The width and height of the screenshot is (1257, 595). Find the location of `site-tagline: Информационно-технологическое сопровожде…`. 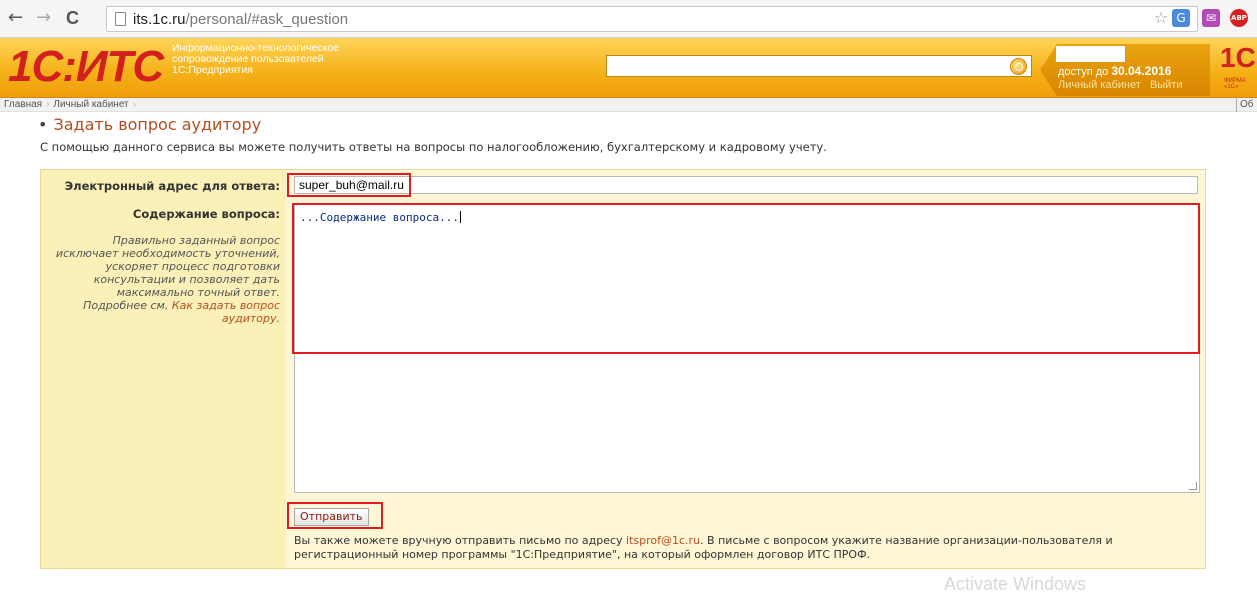

site-tagline: Информационно-технологическое сопровожде… is located at coordinates (256, 59).